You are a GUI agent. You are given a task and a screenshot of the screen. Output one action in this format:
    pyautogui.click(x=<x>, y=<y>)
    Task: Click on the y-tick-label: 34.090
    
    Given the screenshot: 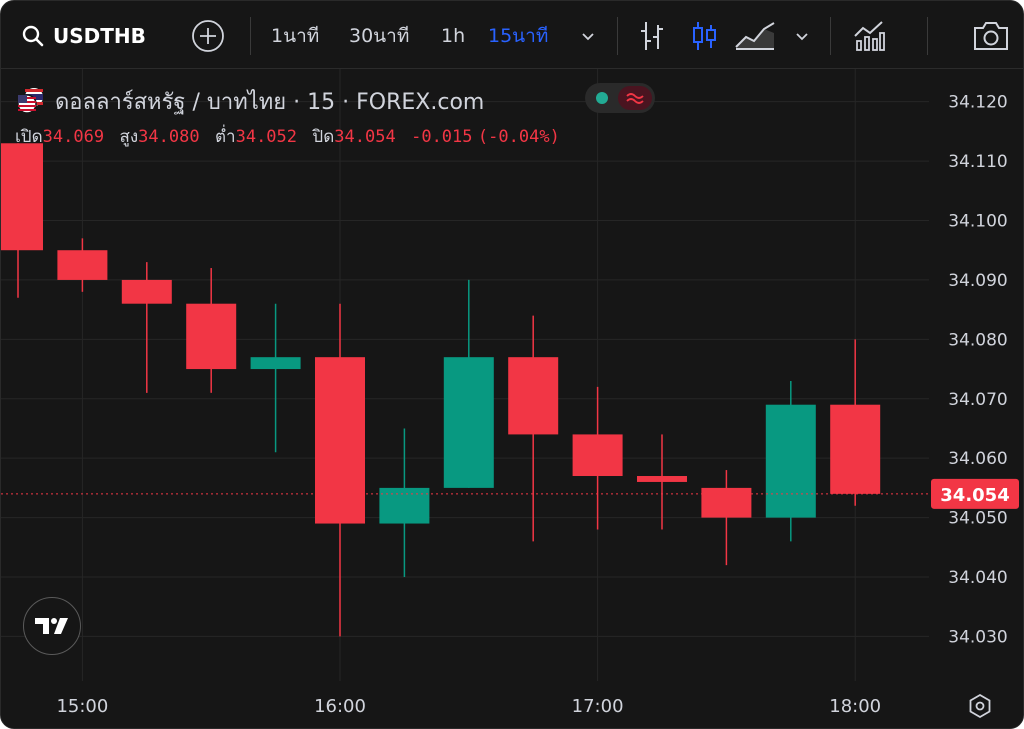 What is the action you would take?
    pyautogui.click(x=977, y=281)
    